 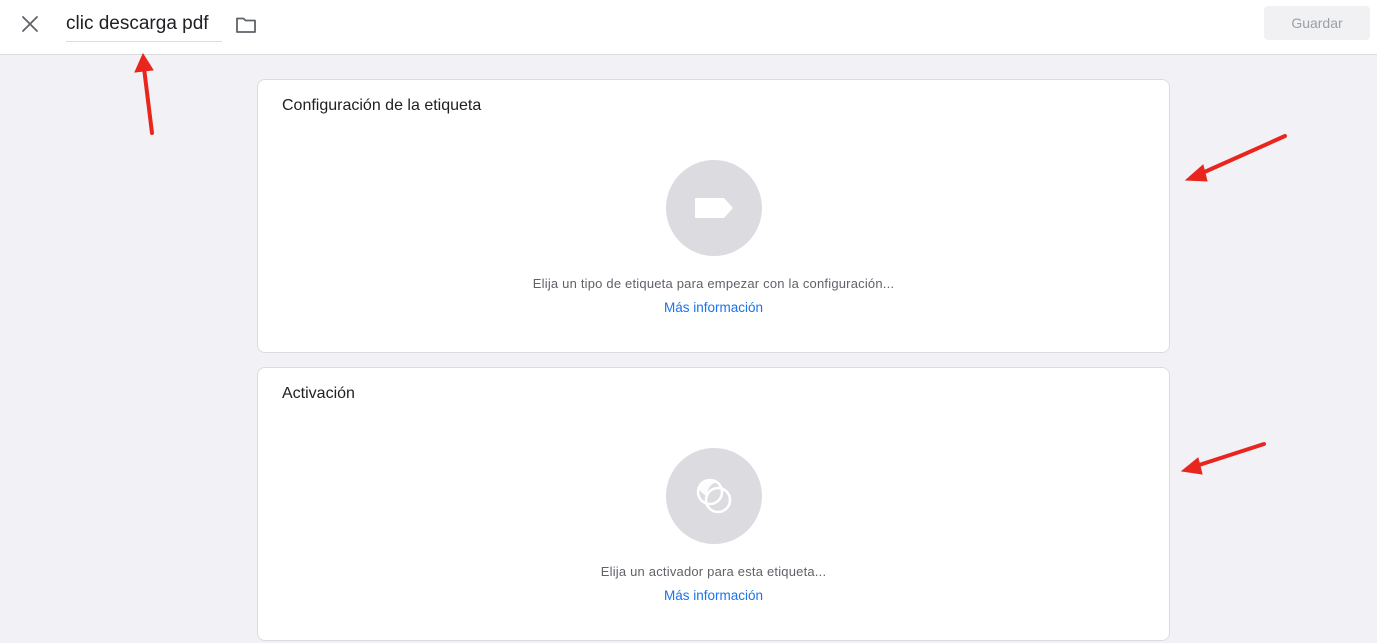 I want to click on tag-name-input: clic descarga pdf, so click(x=144, y=25).